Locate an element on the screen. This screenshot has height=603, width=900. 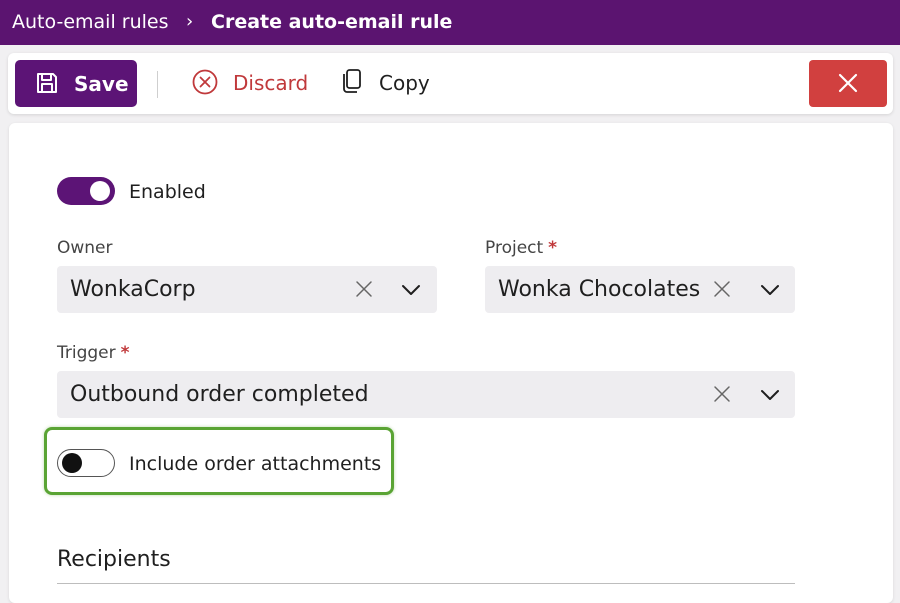
owner-clear-icon is located at coordinates (364, 289).